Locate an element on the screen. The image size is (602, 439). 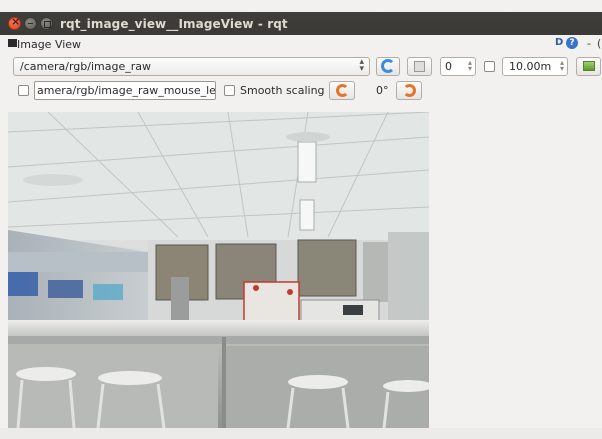
mouse-topic-value: amera/rgb/image_raw_mouse_left is located at coordinates (126, 90).